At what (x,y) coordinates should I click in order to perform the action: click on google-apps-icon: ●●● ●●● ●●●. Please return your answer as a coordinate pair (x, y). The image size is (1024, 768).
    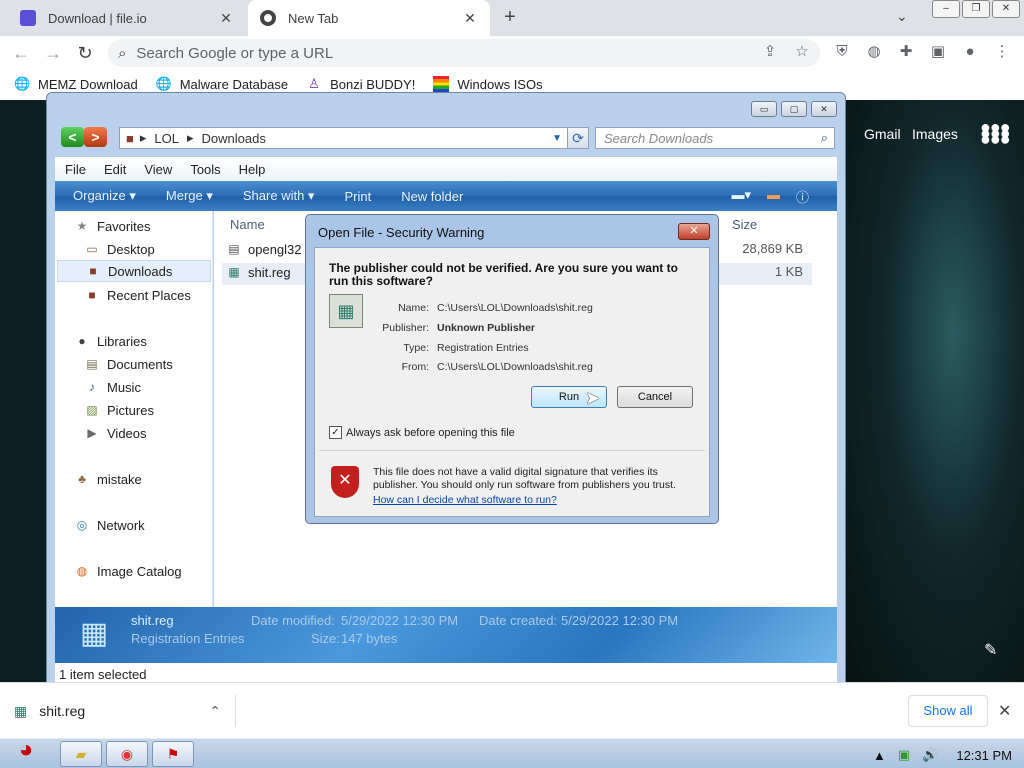
    Looking at the image, I should click on (995, 133).